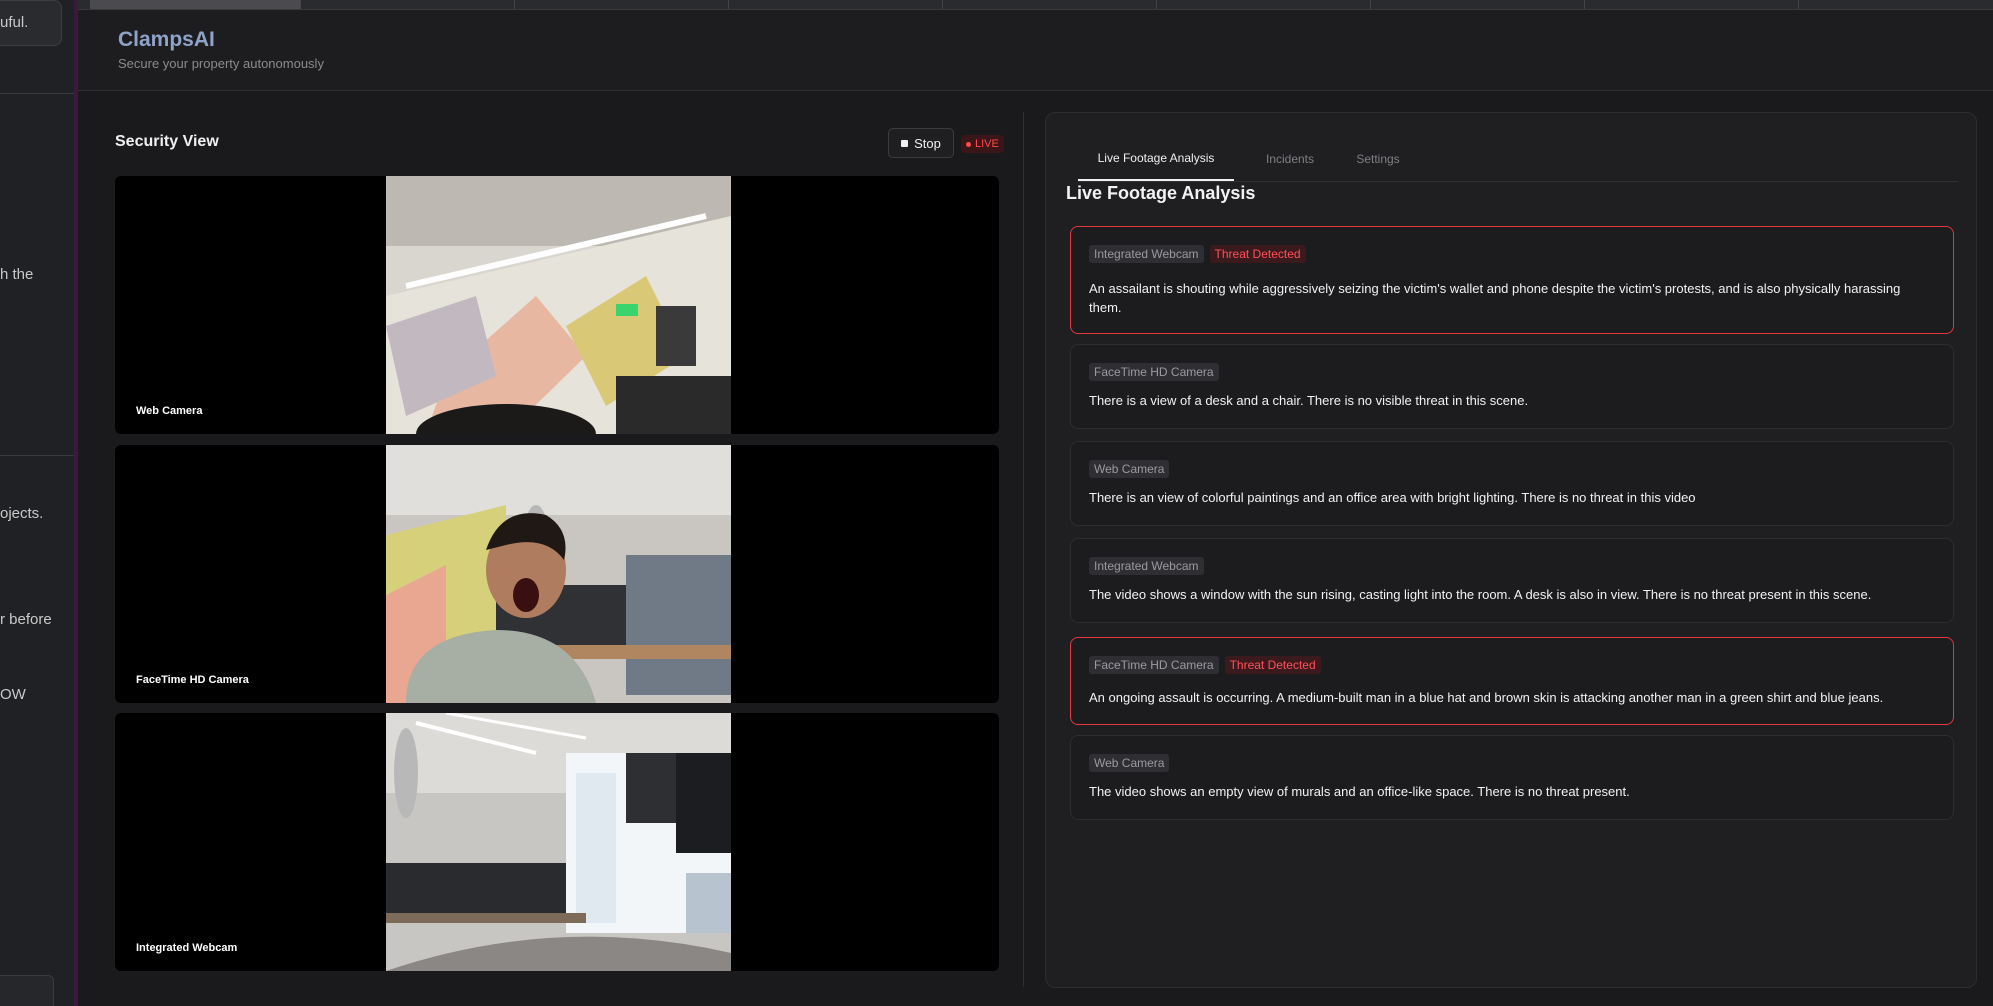 Image resolution: width=1993 pixels, height=1006 pixels. I want to click on browser-tab-strip, so click(1035, 5).